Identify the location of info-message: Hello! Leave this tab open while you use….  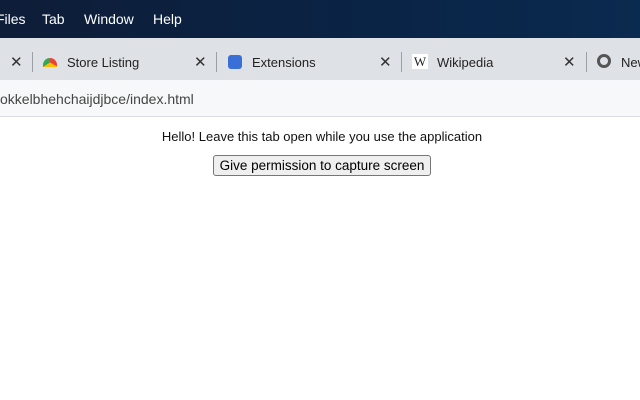
(322, 136).